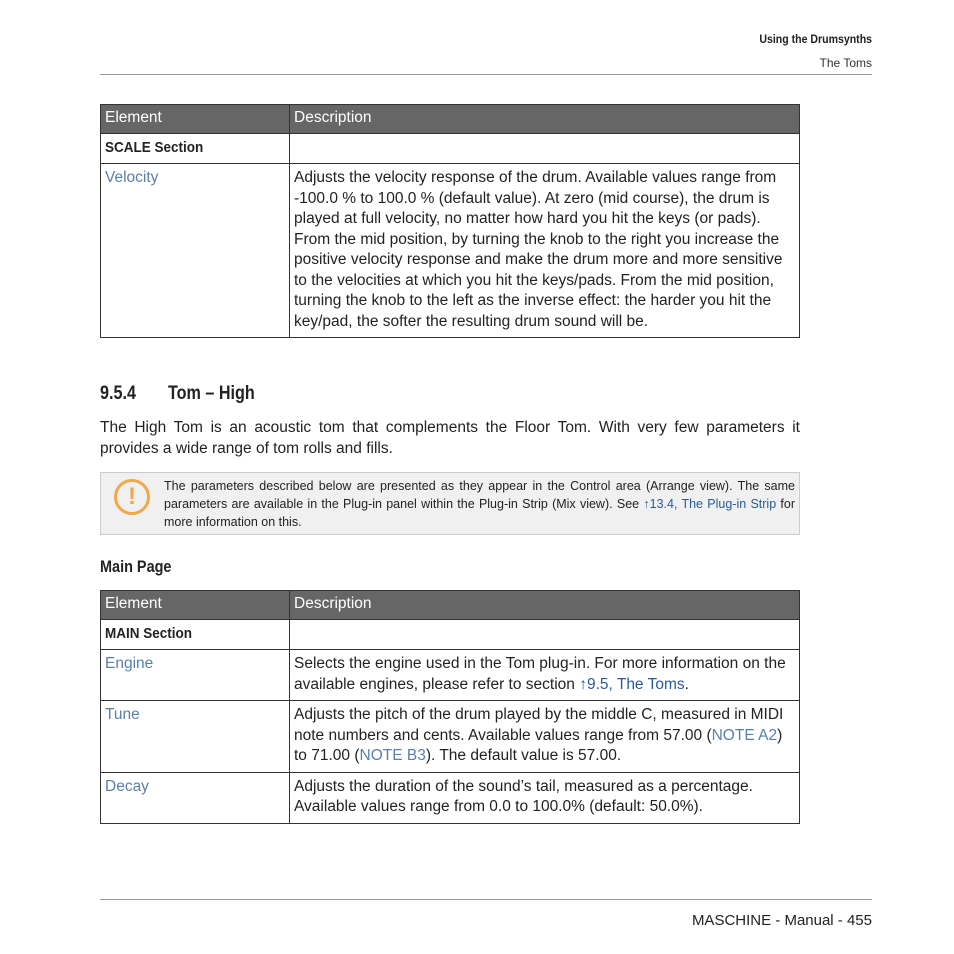  Describe the element at coordinates (154, 147) in the screenshot. I see `section-label: SCALE Section` at that location.